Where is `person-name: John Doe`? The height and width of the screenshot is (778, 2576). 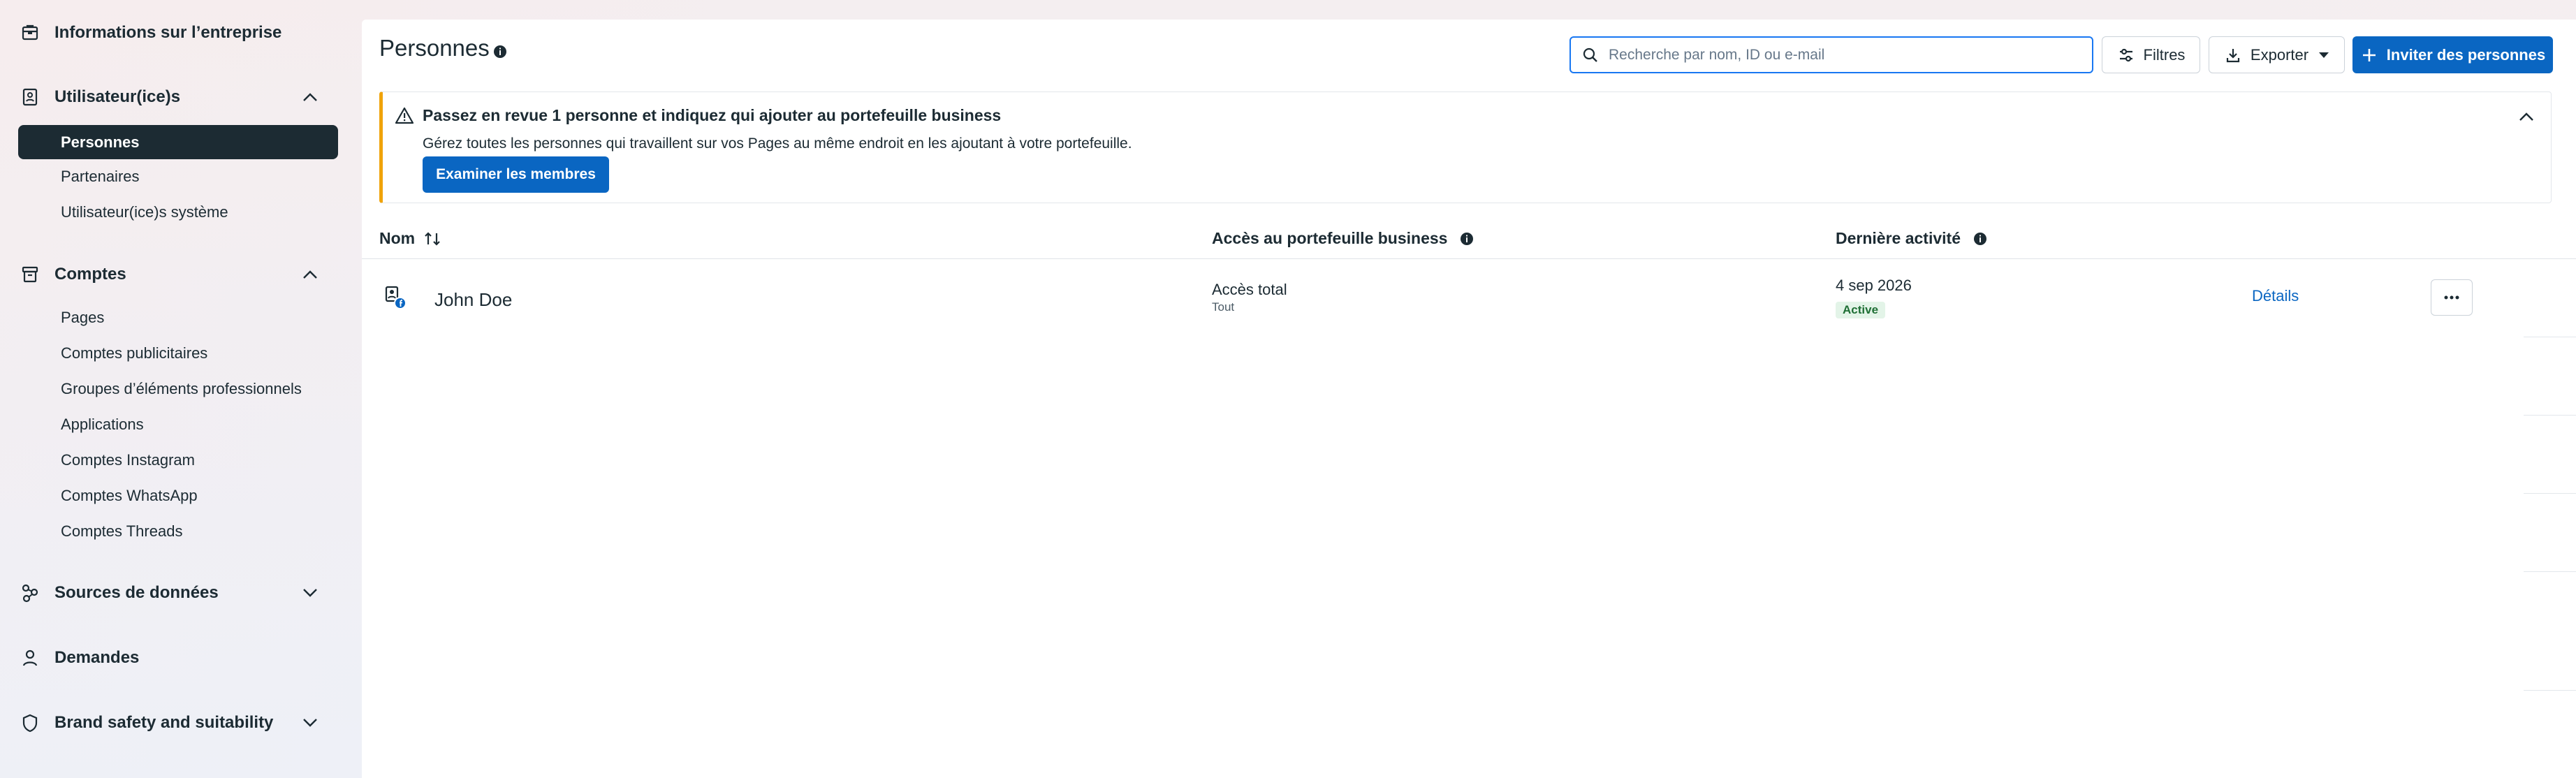 person-name: John Doe is located at coordinates (474, 299).